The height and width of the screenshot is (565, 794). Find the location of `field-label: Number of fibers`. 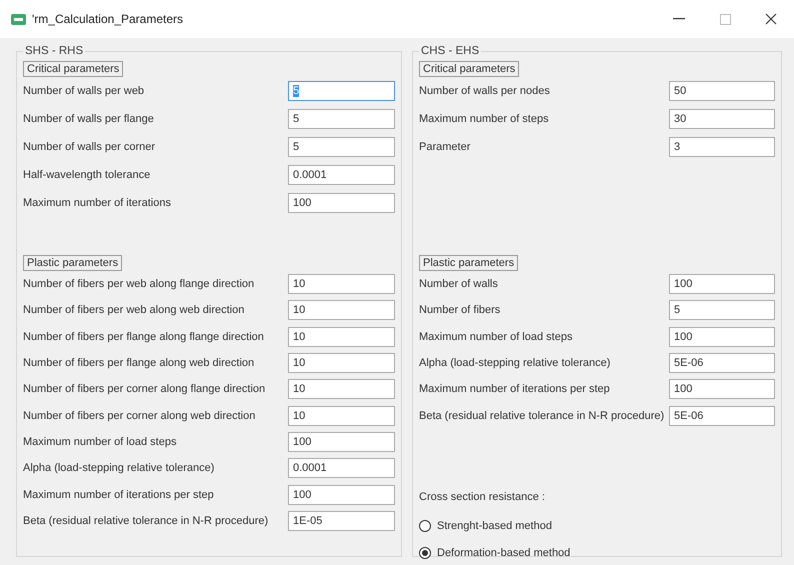

field-label: Number of fibers is located at coordinates (459, 310).